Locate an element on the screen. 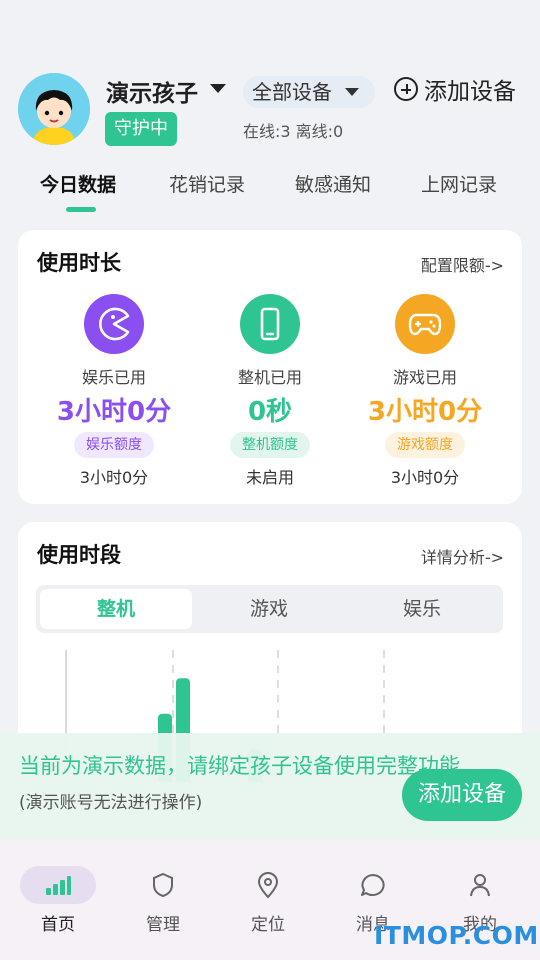  shield-icon is located at coordinates (163, 885).